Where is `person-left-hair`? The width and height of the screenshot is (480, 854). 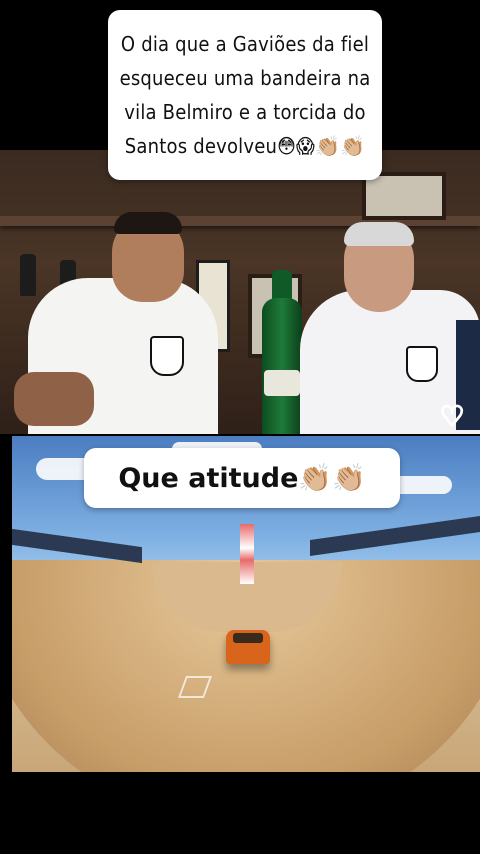 person-left-hair is located at coordinates (148, 223).